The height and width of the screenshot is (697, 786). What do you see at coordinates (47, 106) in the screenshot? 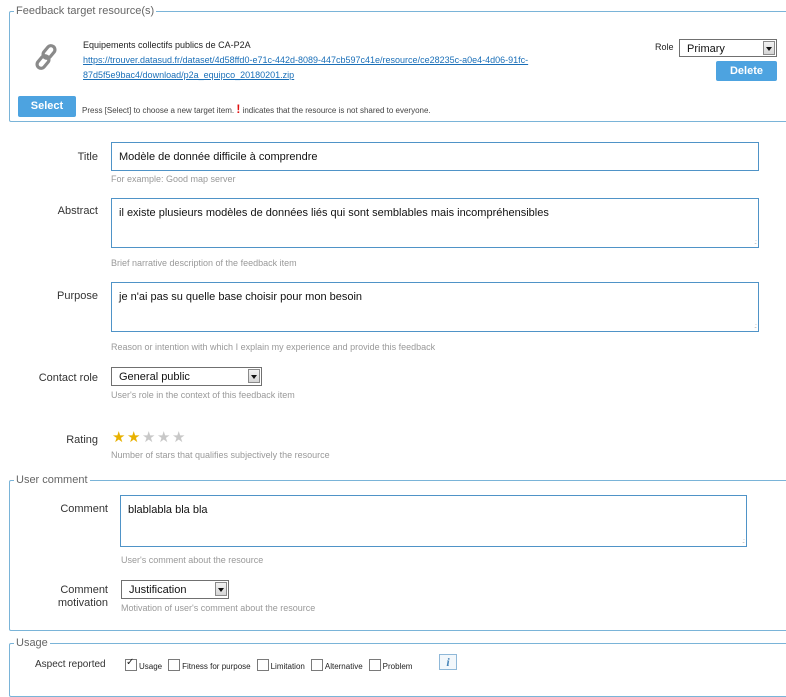
I see `select-button: Select` at bounding box center [47, 106].